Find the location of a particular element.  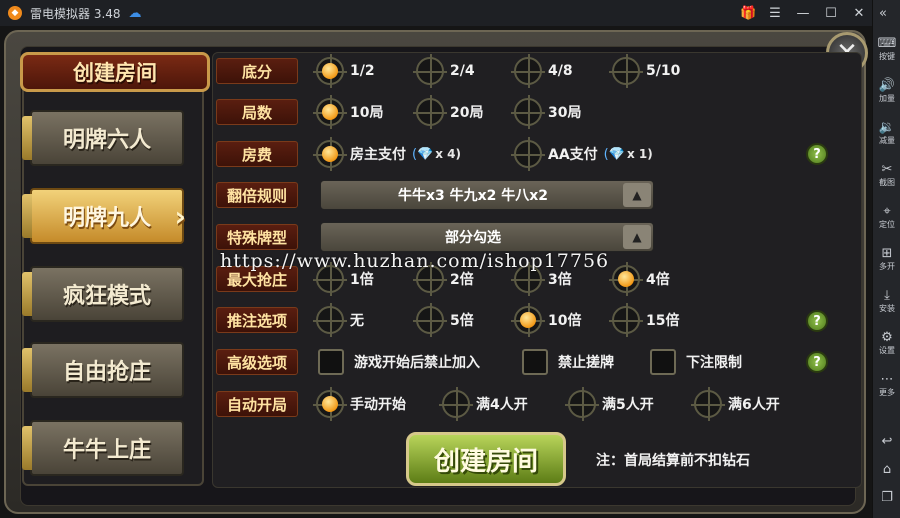

option-label: 2/4 is located at coordinates (462, 71).